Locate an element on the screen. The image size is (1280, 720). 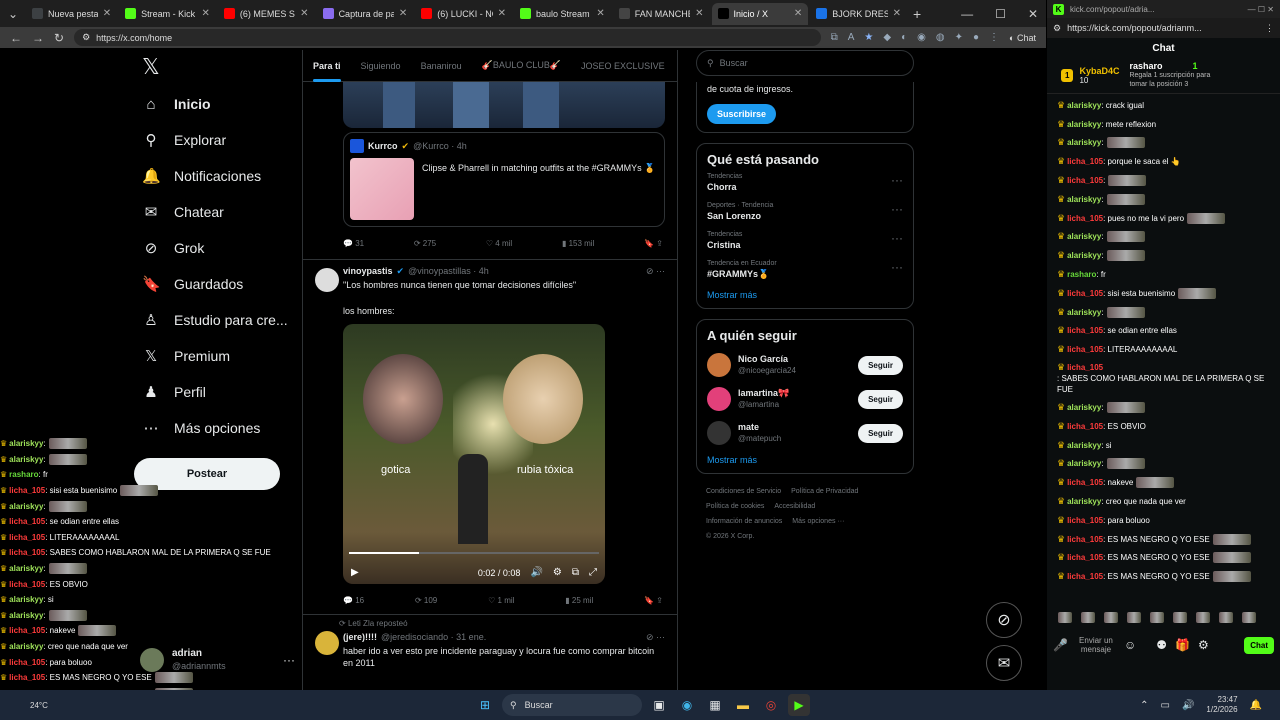
extension-icon: ◐ is located at coordinates (904, 37).